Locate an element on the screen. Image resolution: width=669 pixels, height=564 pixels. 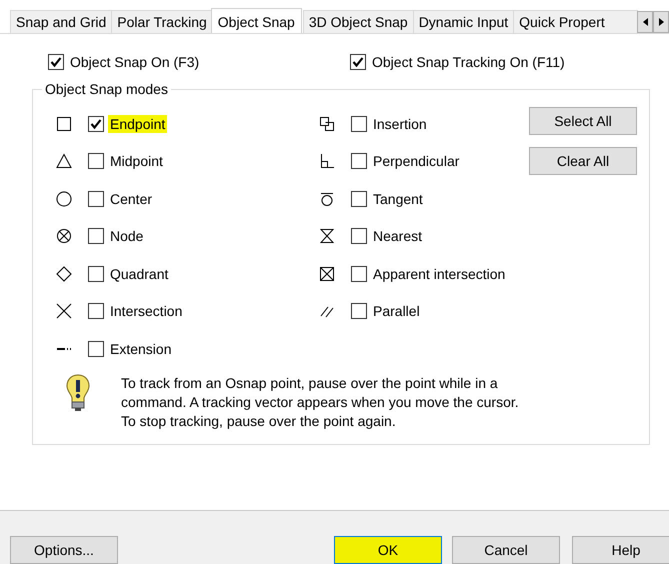
left-triangle-icon is located at coordinates (645, 22).